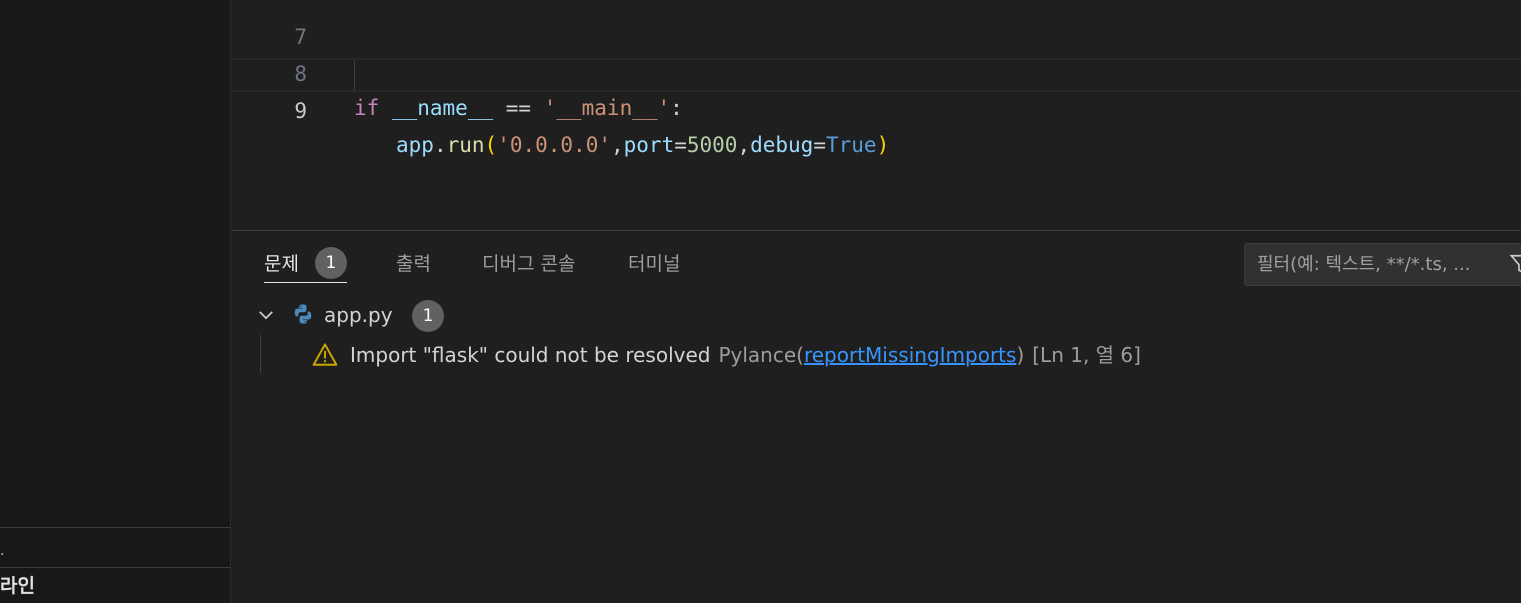 This screenshot has height=603, width=1521. I want to click on token-bracket: ), so click(883, 145).